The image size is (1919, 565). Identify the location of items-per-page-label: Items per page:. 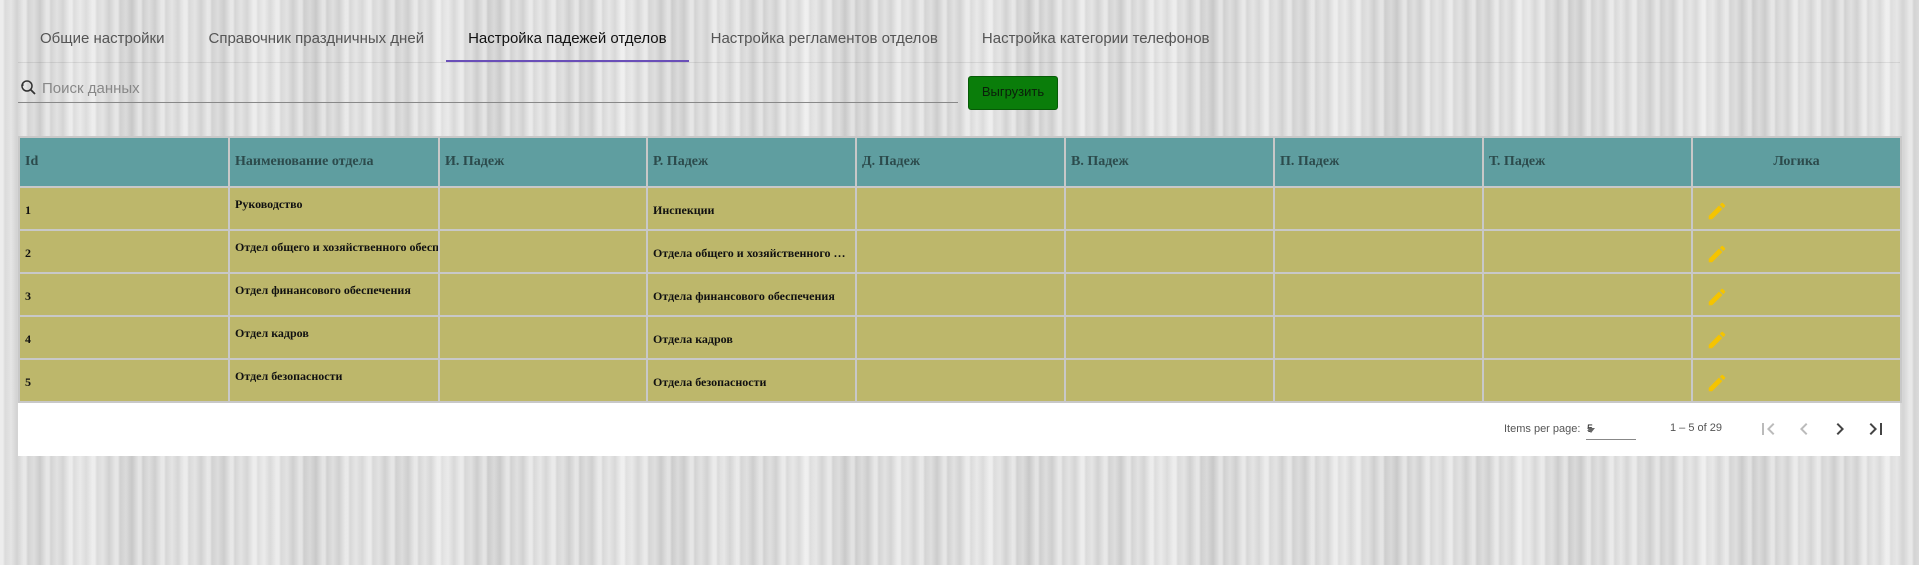
(1542, 429).